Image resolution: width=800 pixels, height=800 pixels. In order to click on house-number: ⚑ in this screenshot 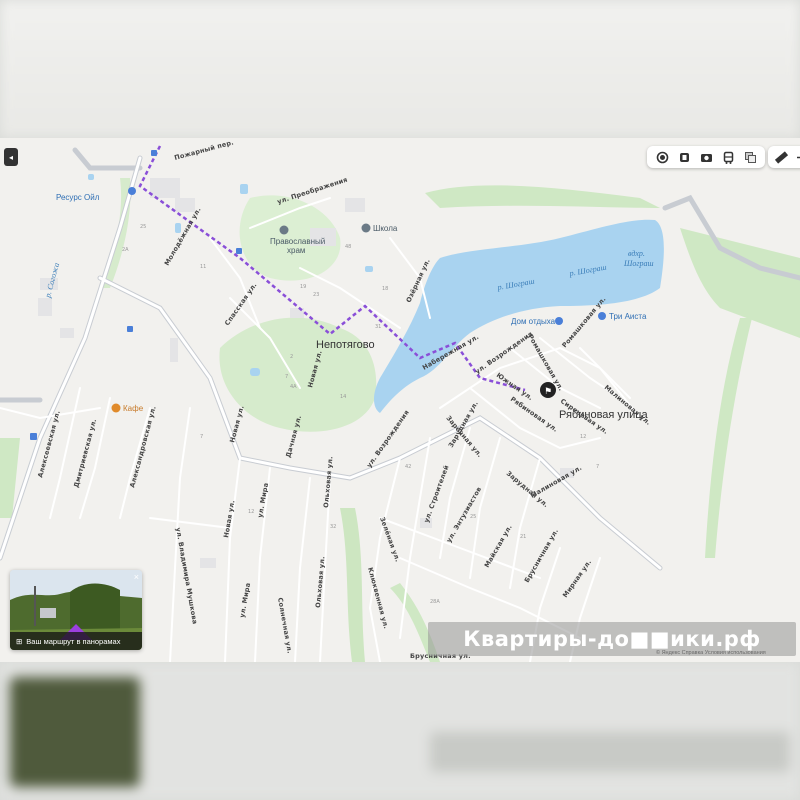, I will do `click(548, 392)`.